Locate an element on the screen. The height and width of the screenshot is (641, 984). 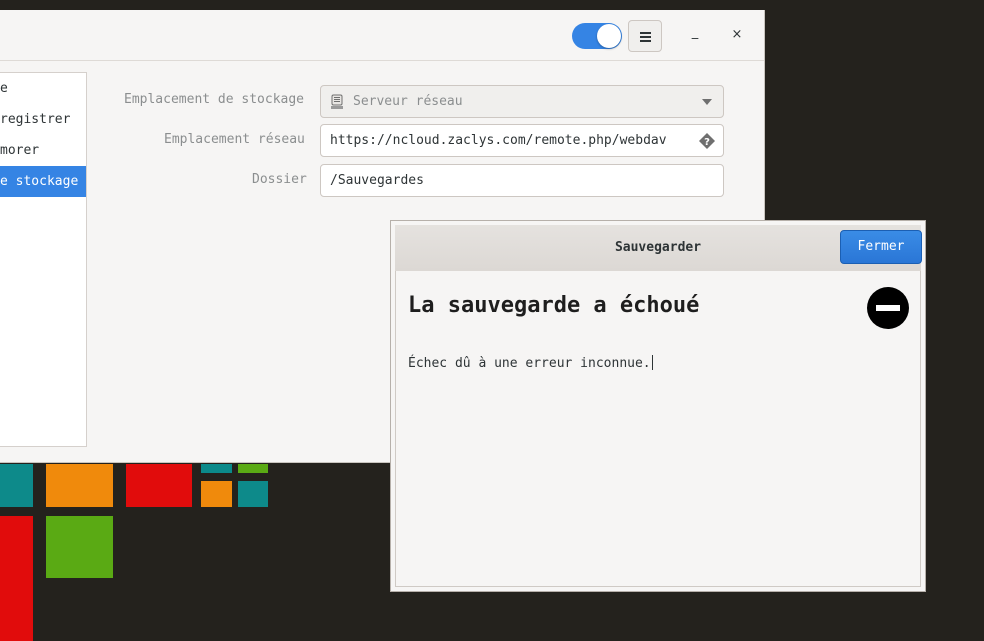
storage-label: Emplacement de stockage is located at coordinates (214, 99).